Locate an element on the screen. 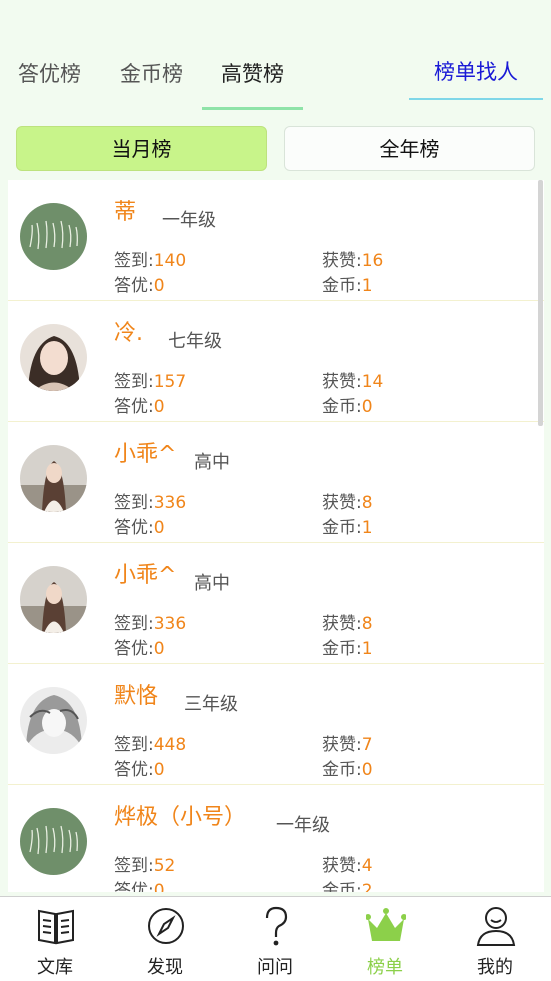 The height and width of the screenshot is (981, 551). question-icon is located at coordinates (276, 926).